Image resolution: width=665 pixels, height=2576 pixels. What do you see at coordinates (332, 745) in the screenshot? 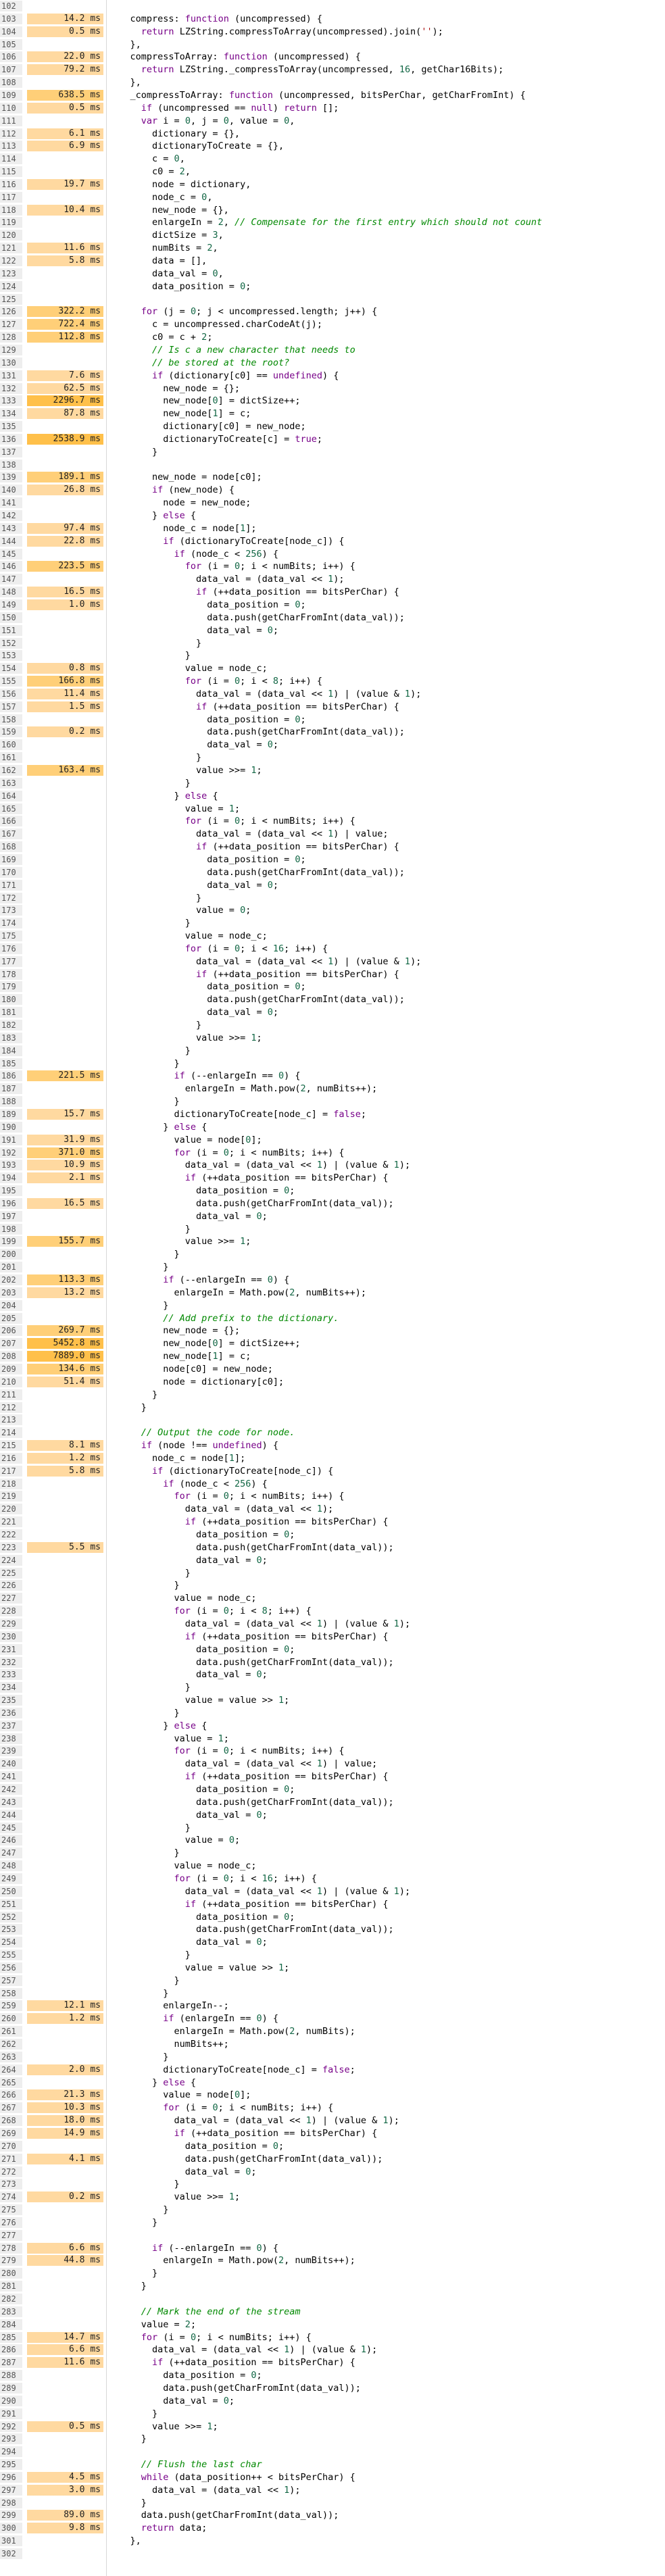
I see `code-line: 160 data_val = 0;` at bounding box center [332, 745].